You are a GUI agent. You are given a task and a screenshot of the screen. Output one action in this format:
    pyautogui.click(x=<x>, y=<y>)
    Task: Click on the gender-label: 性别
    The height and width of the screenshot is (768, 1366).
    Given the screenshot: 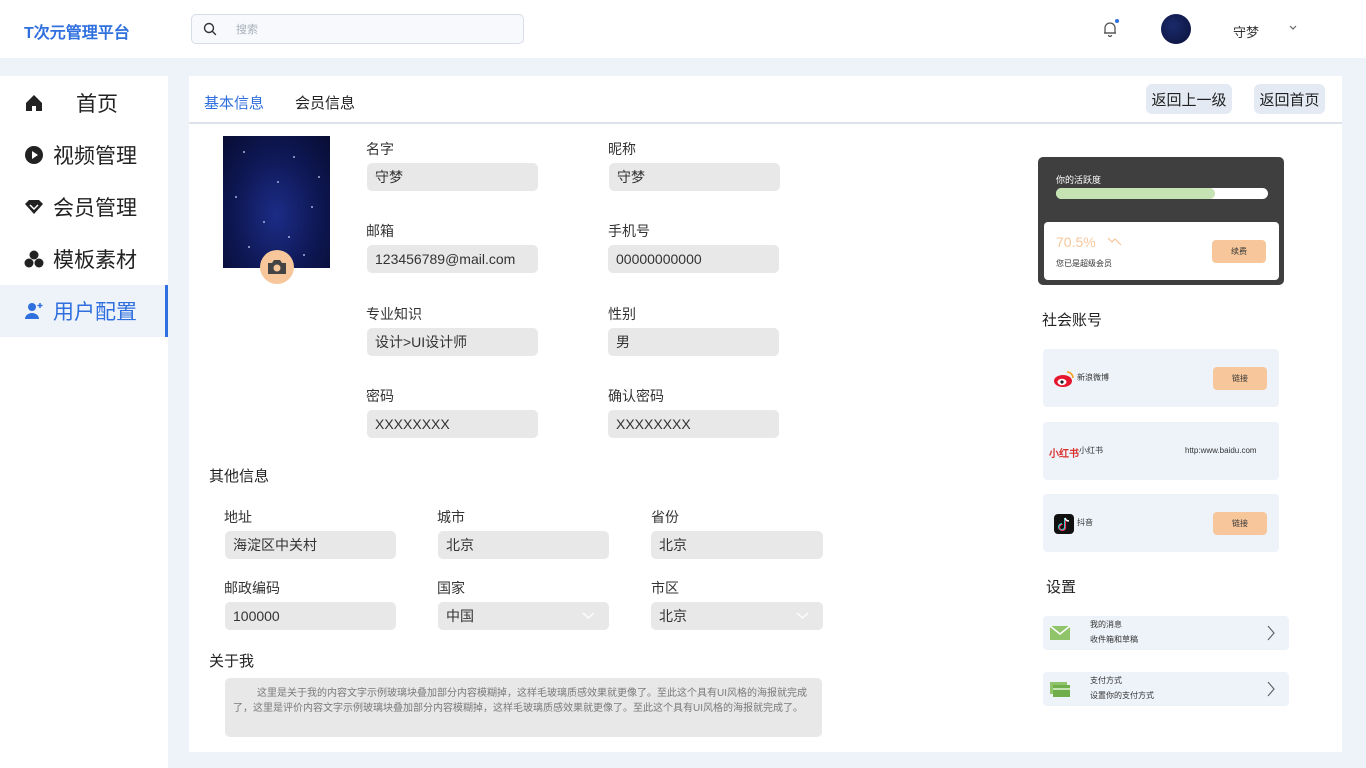 What is the action you would take?
    pyautogui.click(x=622, y=314)
    